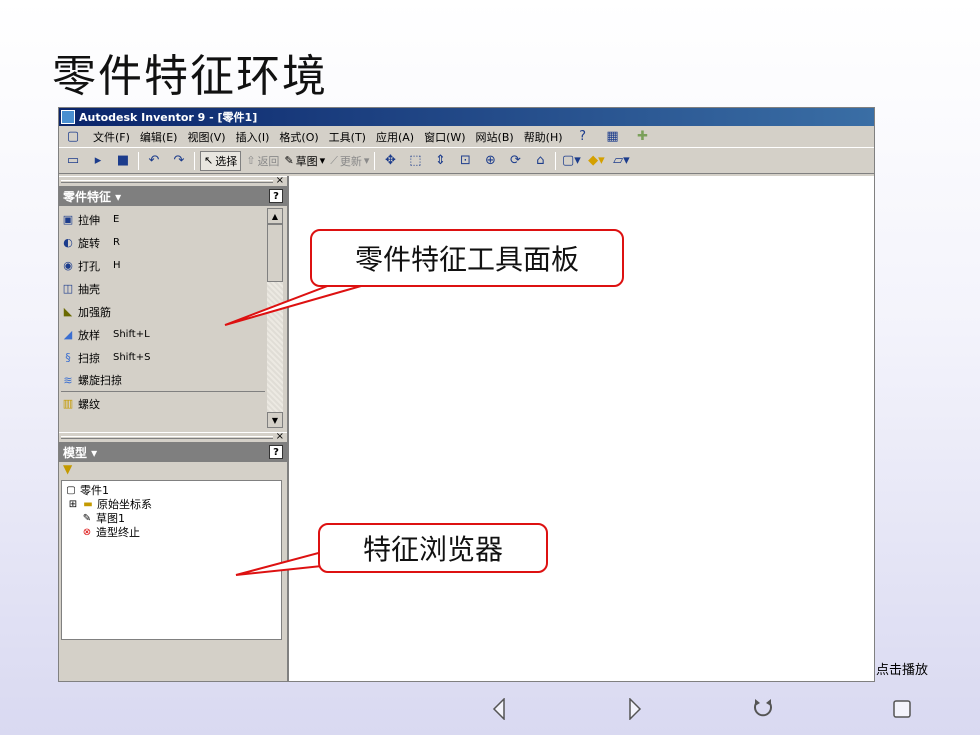 This screenshot has width=980, height=735. What do you see at coordinates (117, 265) in the screenshot?
I see `feature-shortcut: H` at bounding box center [117, 265].